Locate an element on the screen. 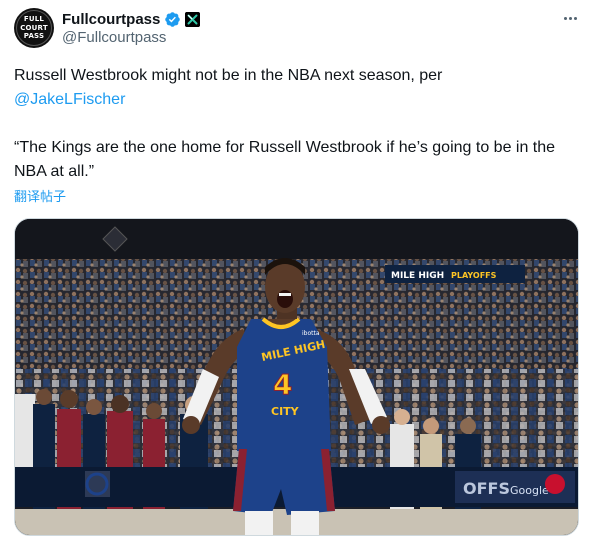  board-right-text: OFFS is located at coordinates (486, 488).